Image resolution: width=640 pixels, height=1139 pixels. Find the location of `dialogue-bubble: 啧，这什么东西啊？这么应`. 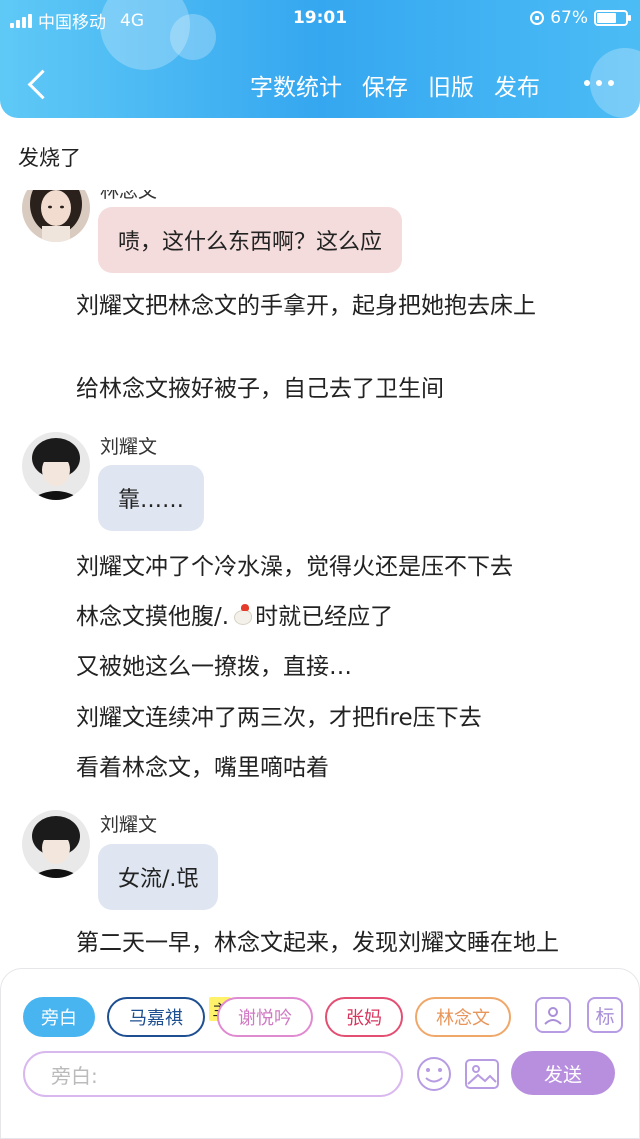

dialogue-bubble: 啧，这什么东西啊？这么应 is located at coordinates (250, 240).